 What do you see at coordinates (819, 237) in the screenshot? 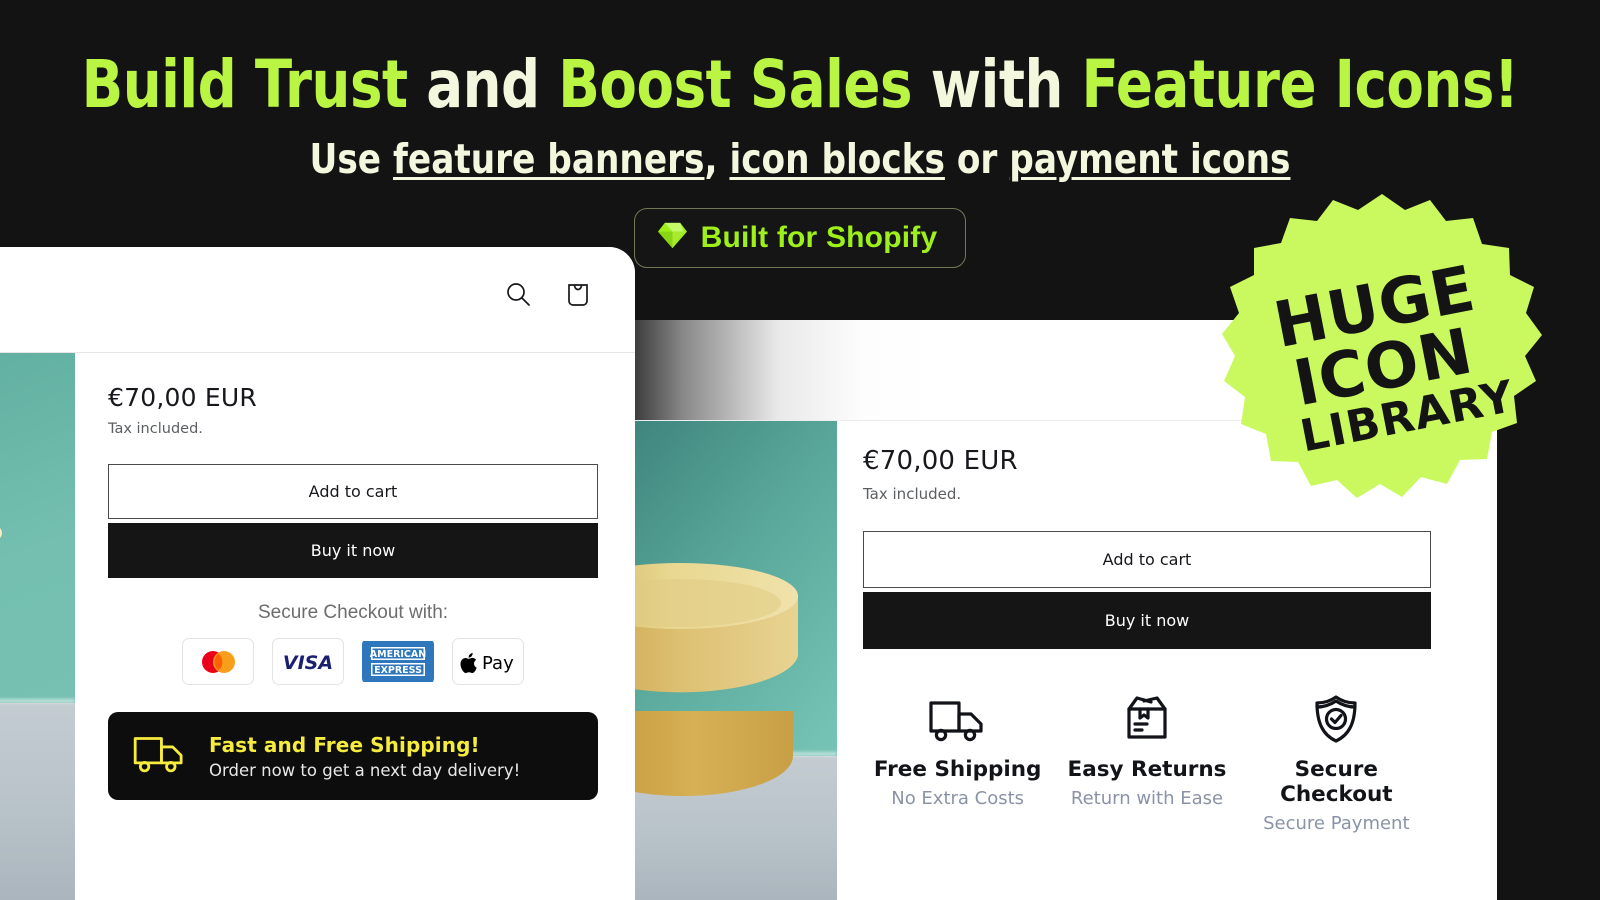
I see `built-for-shopify-label: Built for Shopify` at bounding box center [819, 237].